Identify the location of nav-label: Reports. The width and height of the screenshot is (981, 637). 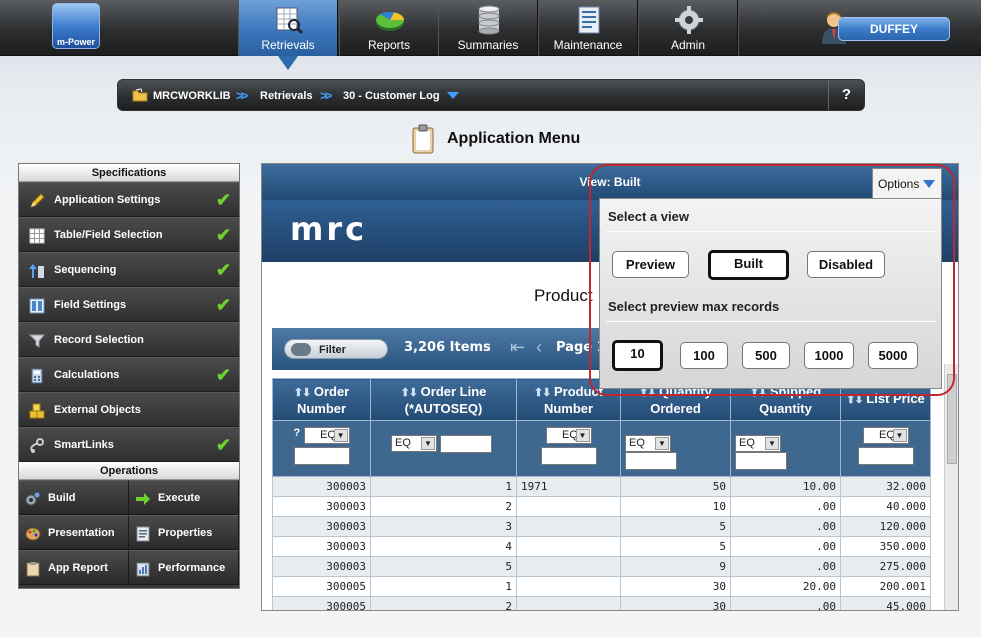
(389, 45).